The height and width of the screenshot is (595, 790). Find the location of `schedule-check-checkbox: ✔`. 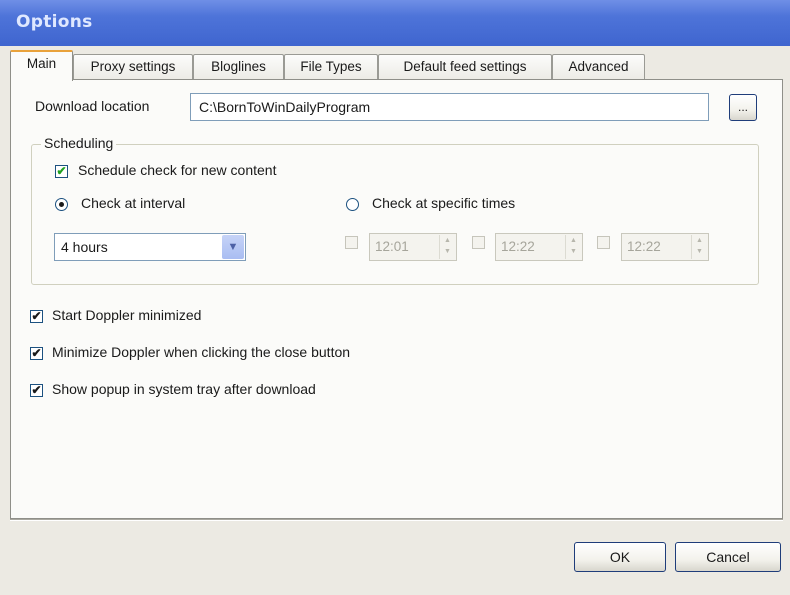

schedule-check-checkbox: ✔ is located at coordinates (61, 171).